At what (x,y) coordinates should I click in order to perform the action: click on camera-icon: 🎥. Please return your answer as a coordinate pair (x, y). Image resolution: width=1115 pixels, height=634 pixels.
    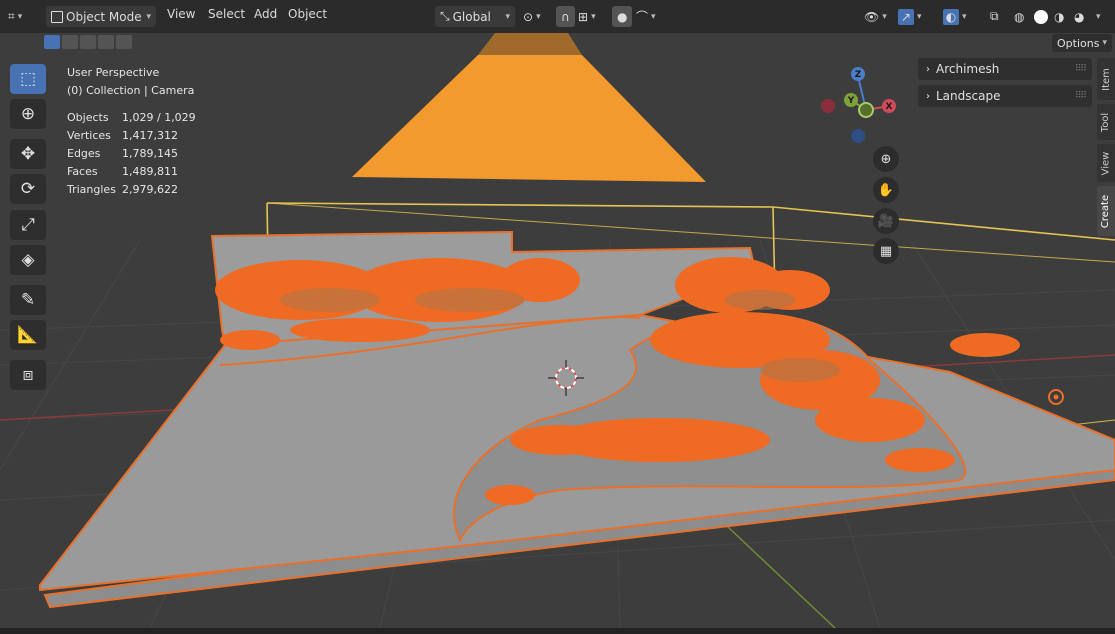
    Looking at the image, I should click on (886, 221).